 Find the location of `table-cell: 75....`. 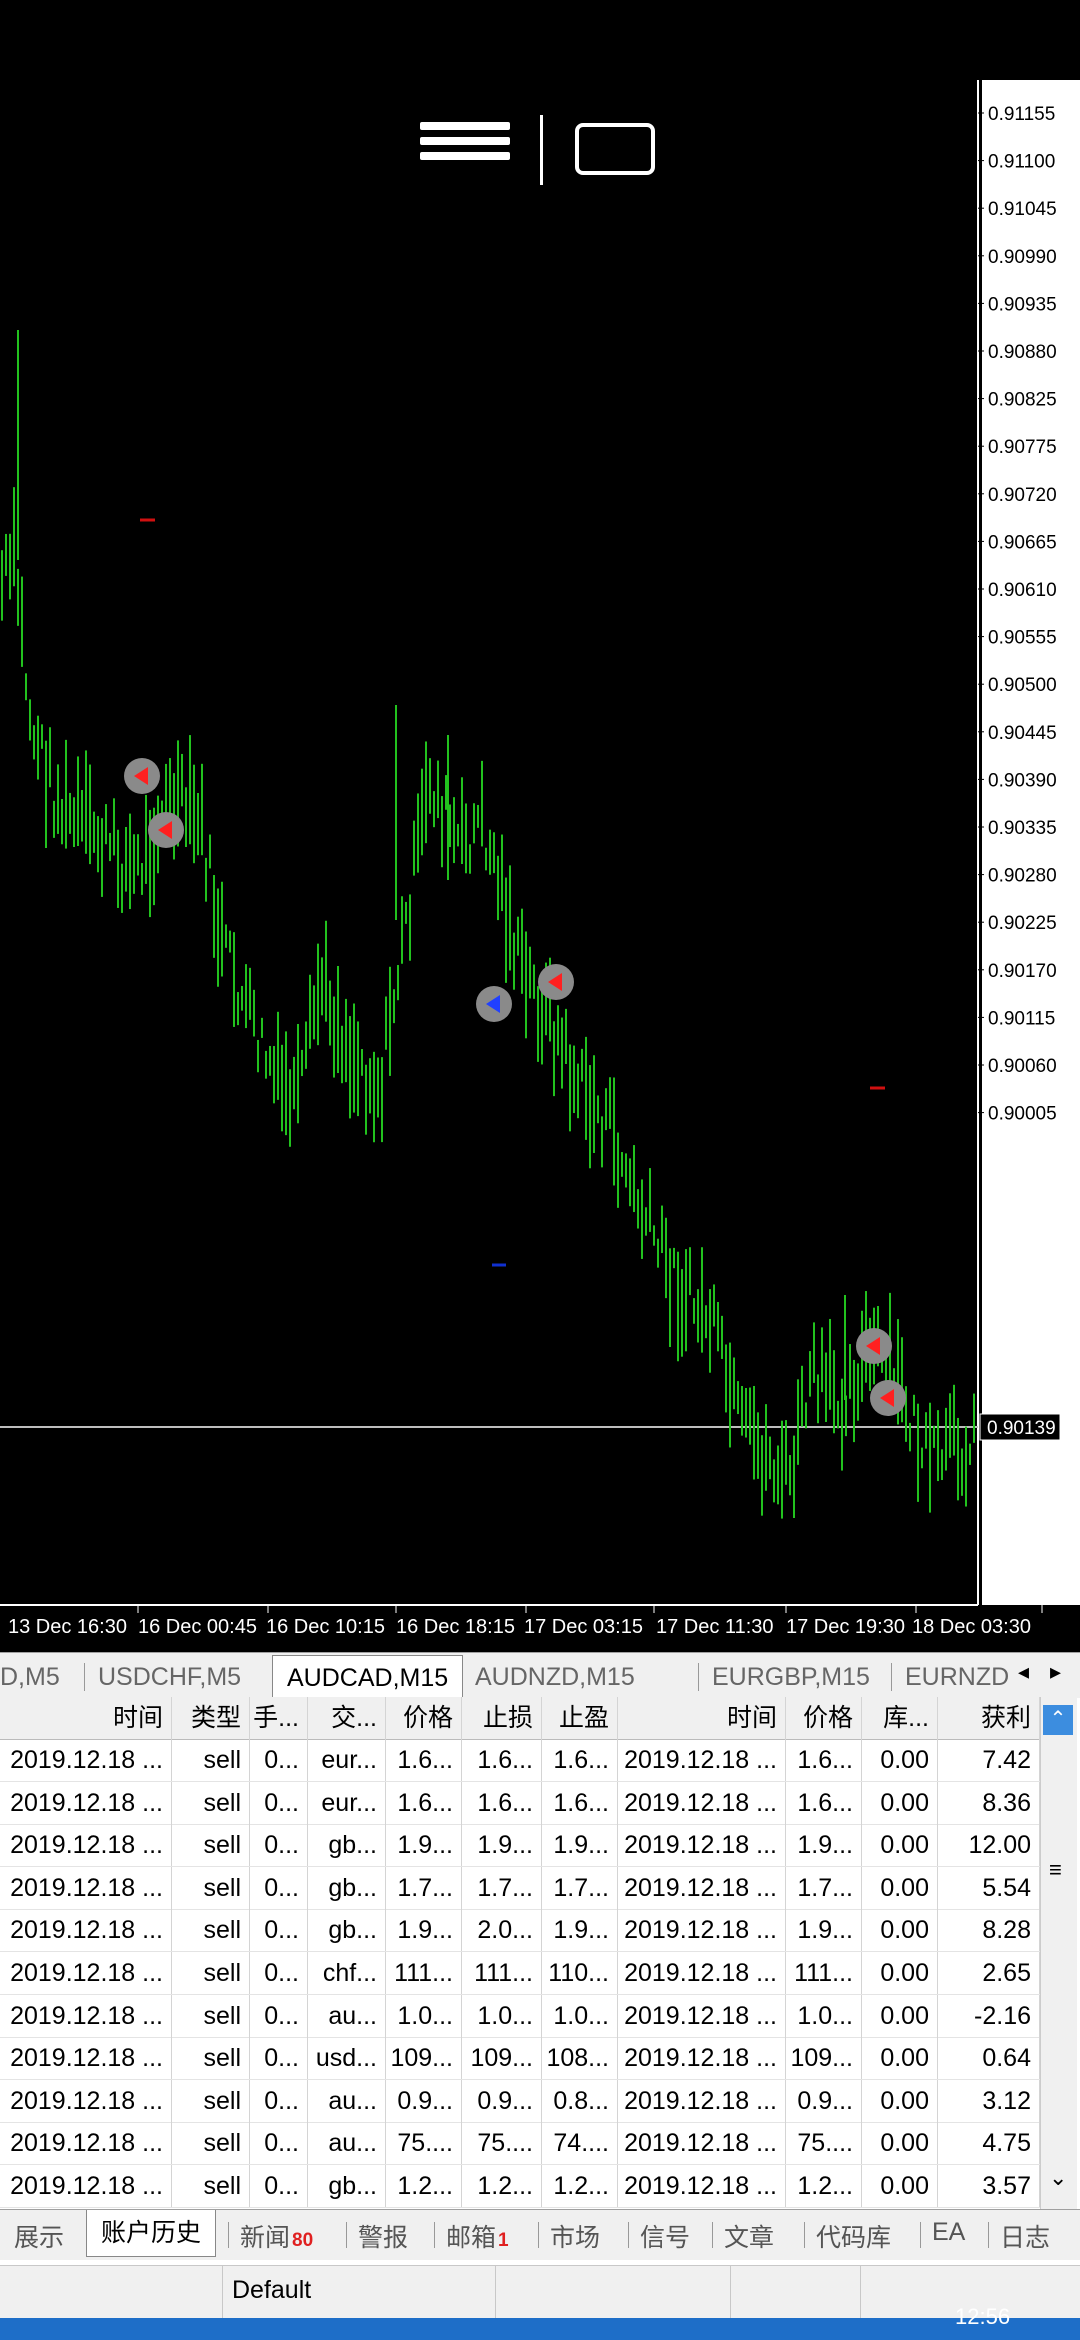

table-cell: 75.... is located at coordinates (824, 2143).